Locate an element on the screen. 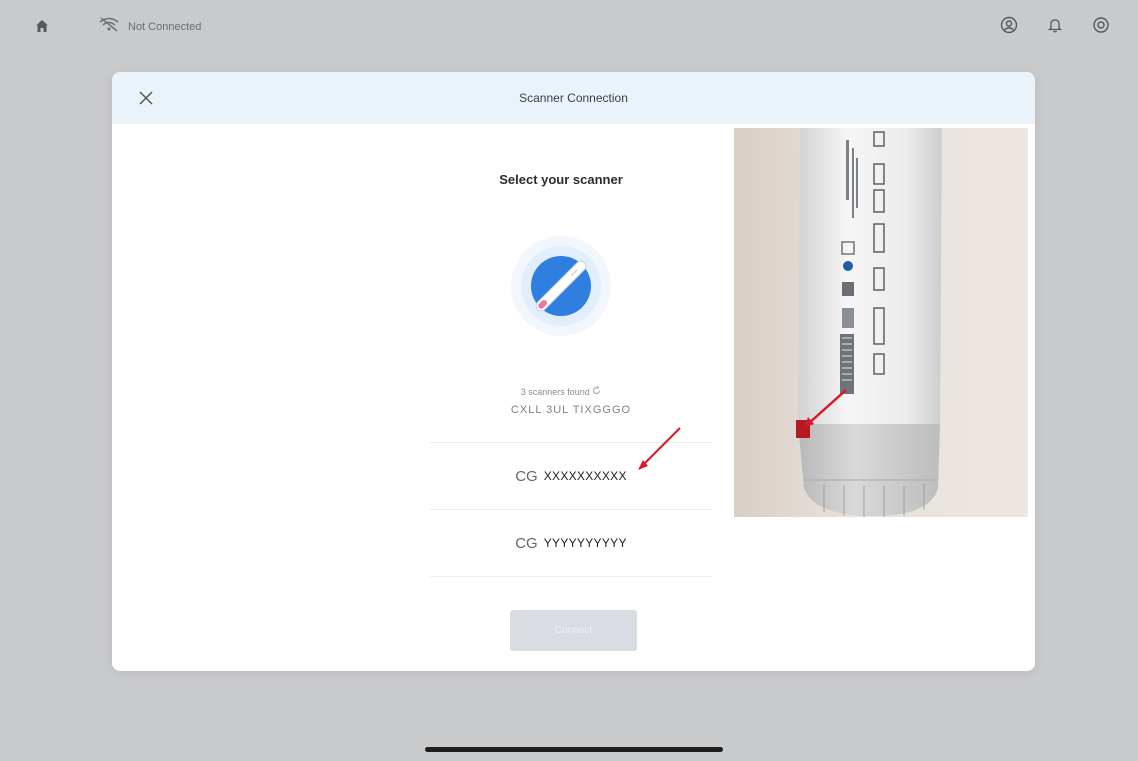 The height and width of the screenshot is (761, 1138). dialog-title: Scanner Connection is located at coordinates (573, 98).